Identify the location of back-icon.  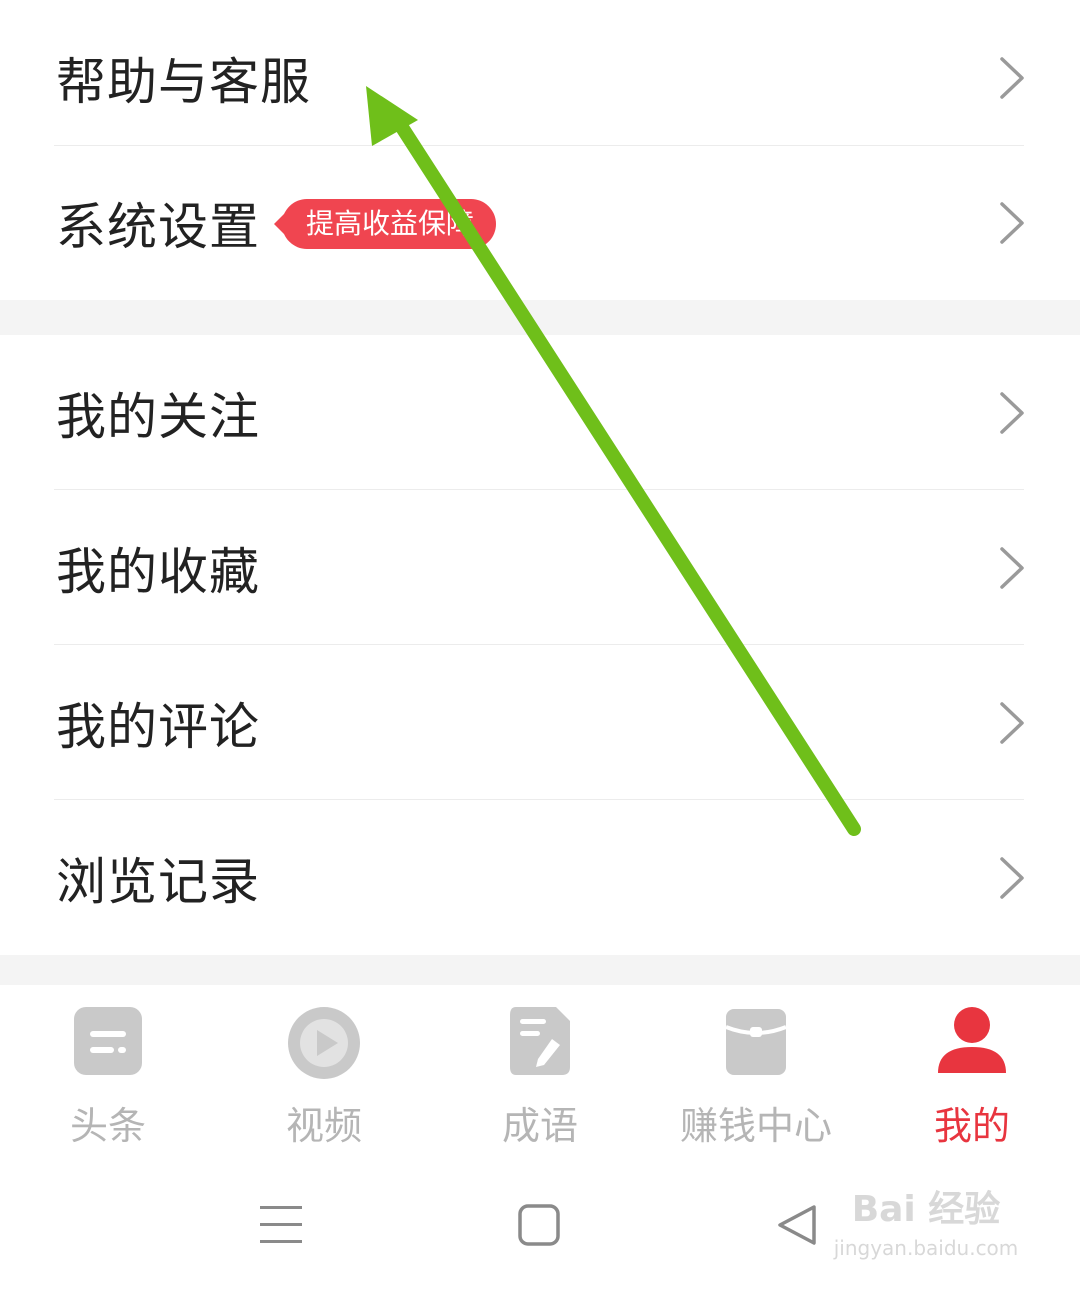
(797, 1225).